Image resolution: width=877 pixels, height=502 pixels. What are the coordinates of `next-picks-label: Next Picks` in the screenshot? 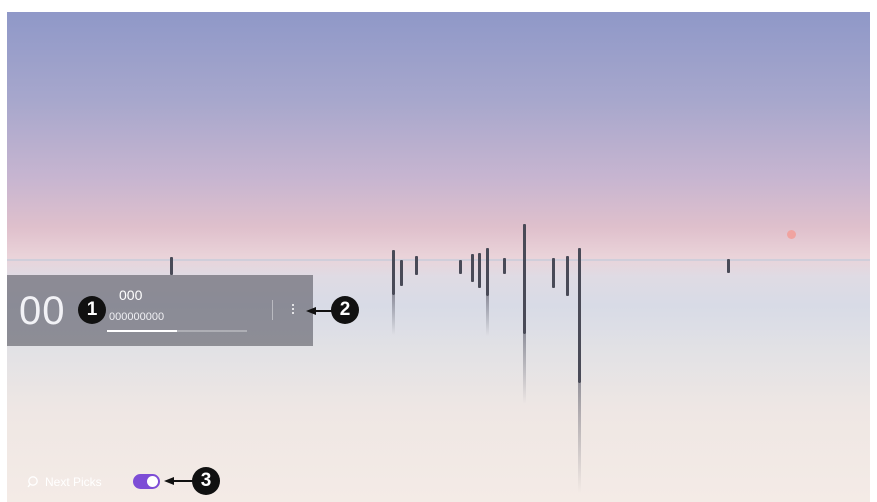 It's located at (73, 482).